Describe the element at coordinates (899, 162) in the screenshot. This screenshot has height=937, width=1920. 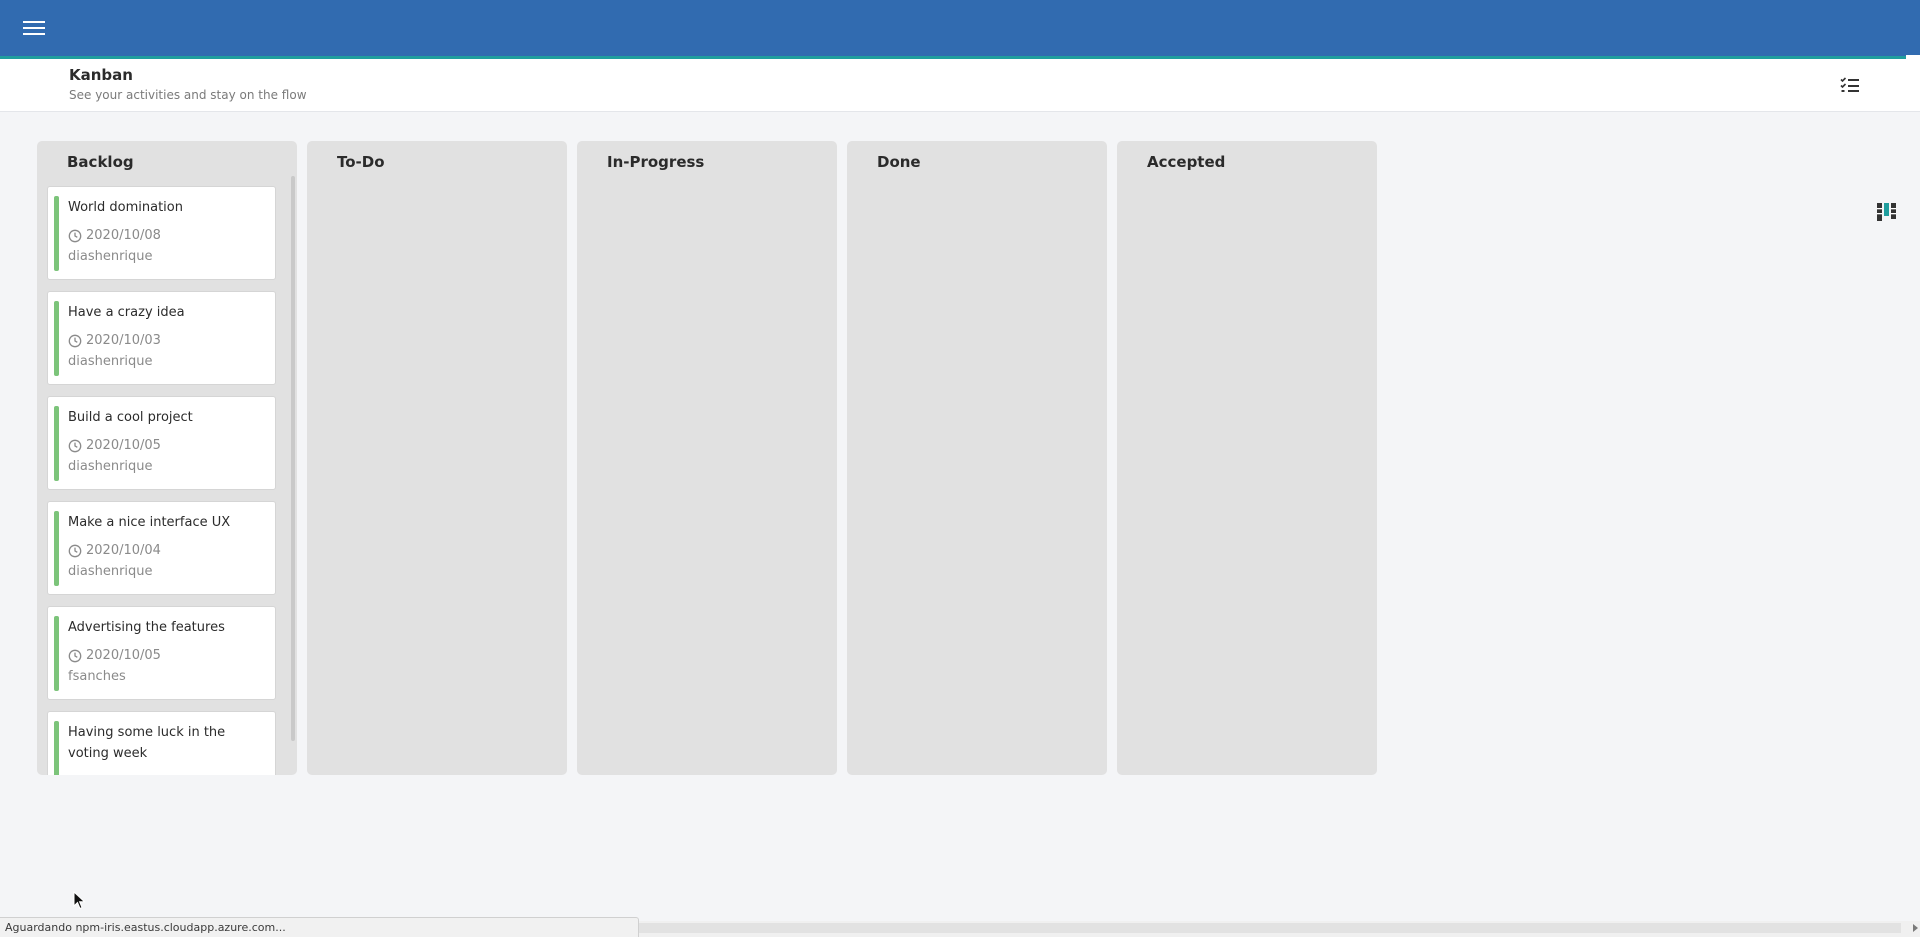
I see `column-title: Done` at that location.